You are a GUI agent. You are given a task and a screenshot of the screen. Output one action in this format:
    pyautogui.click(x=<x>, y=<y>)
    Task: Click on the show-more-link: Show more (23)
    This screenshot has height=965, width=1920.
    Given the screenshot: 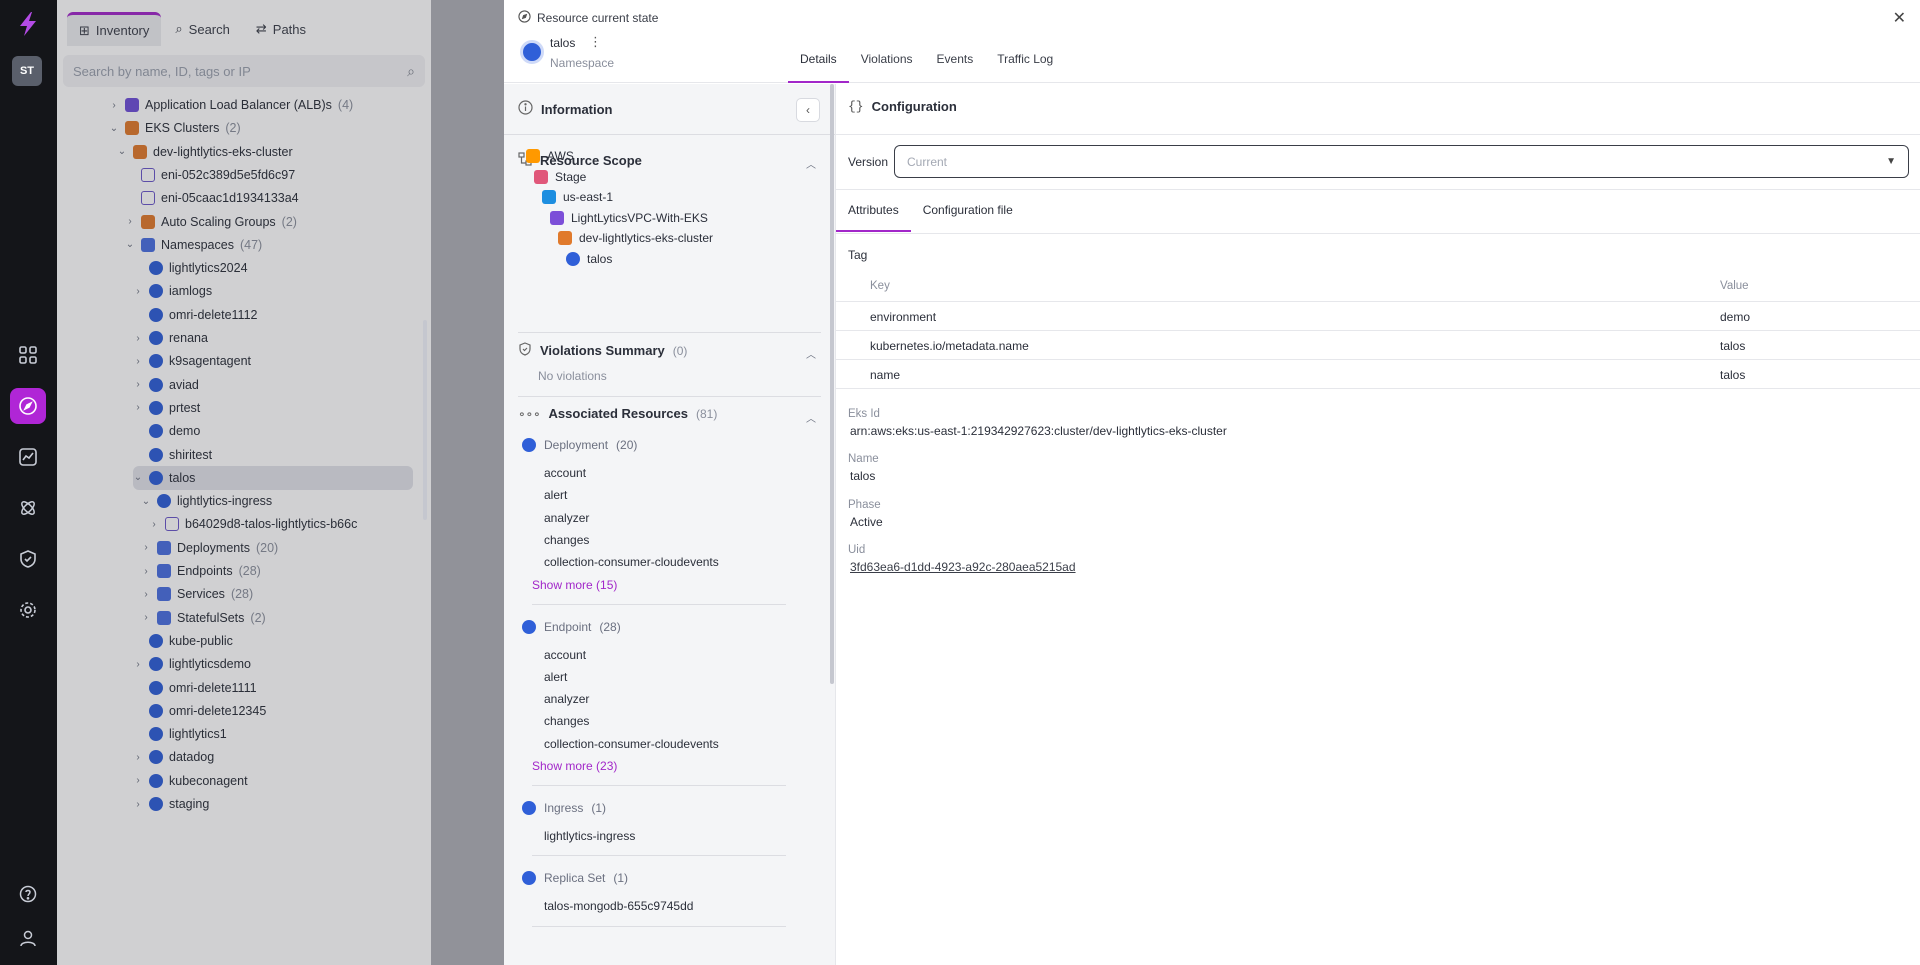 What is the action you would take?
    pyautogui.click(x=574, y=766)
    